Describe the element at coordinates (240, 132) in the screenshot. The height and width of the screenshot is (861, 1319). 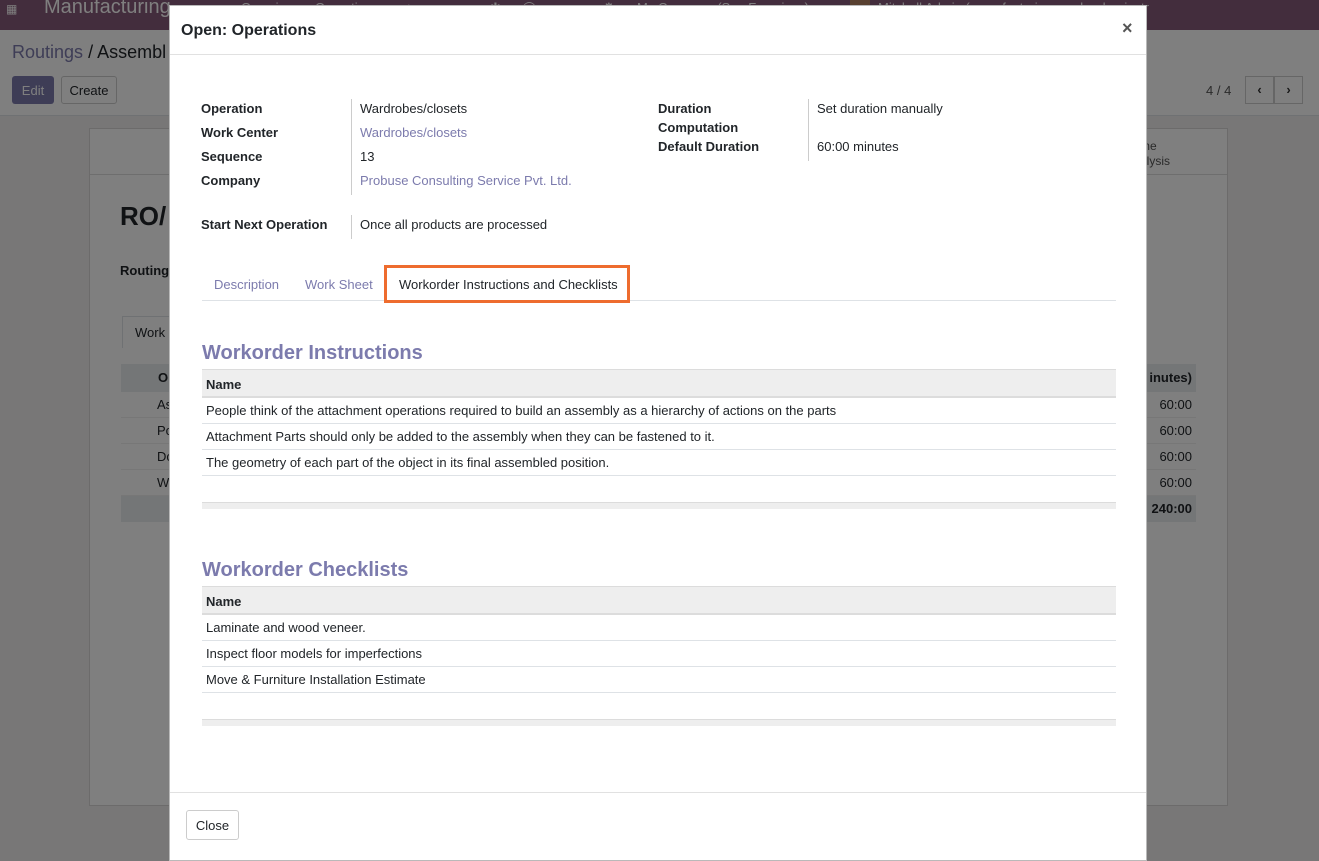
I see `work-center-label: Work Center` at that location.